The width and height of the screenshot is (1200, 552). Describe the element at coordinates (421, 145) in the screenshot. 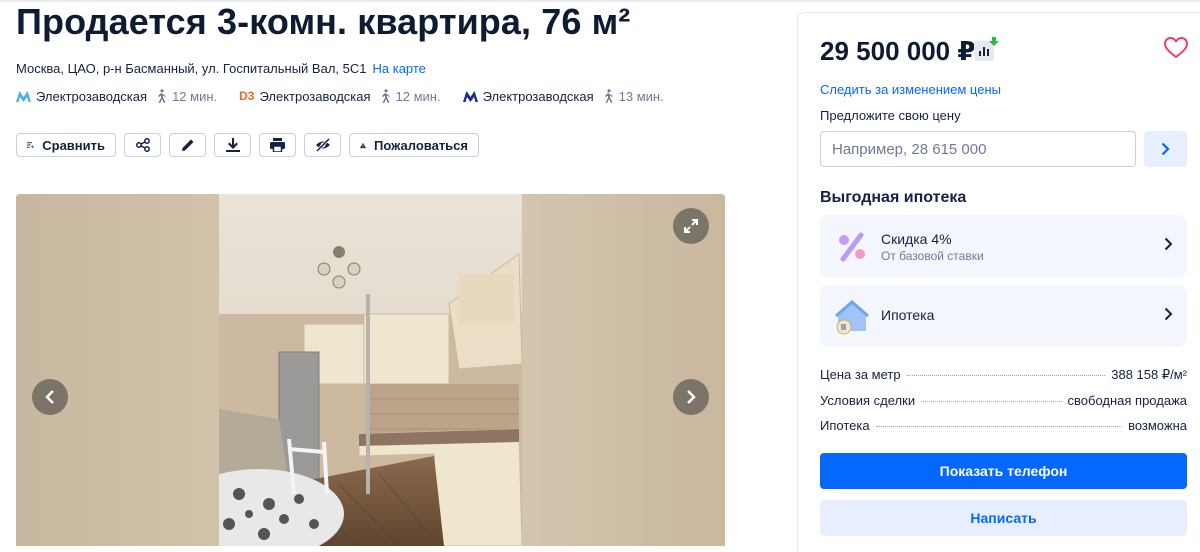

I see `complain-label: Пожаловаться` at that location.